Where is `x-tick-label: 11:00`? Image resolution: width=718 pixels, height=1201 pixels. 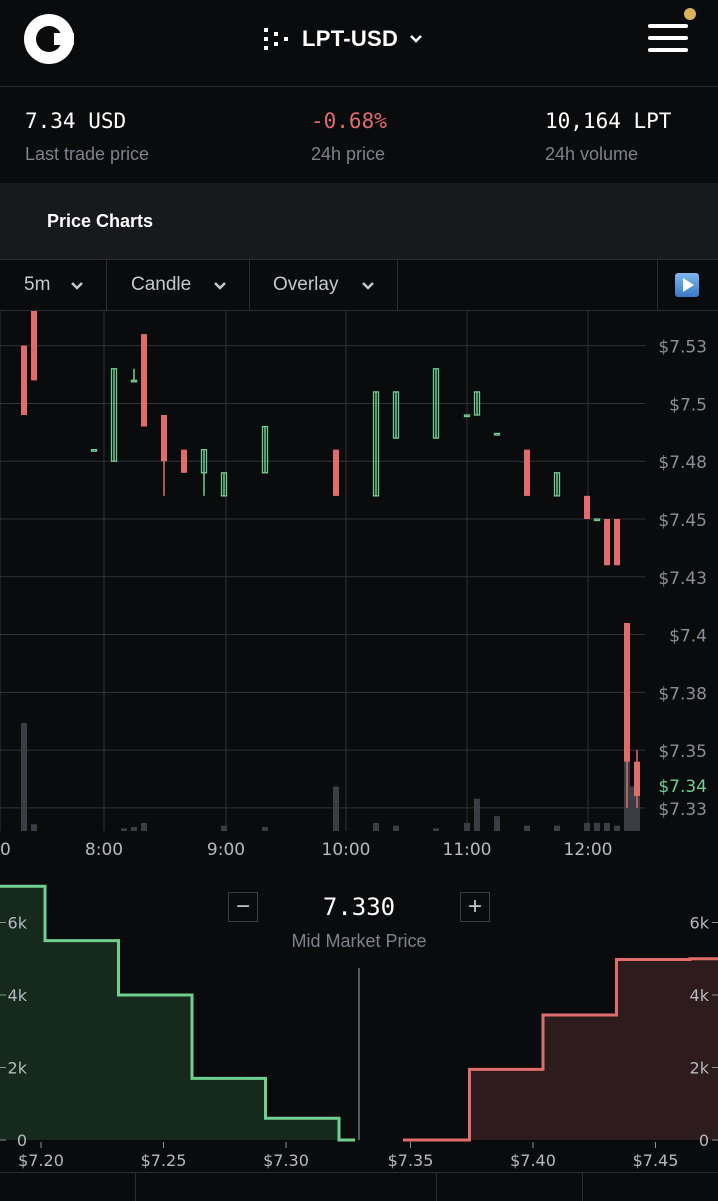
x-tick-label: 11:00 is located at coordinates (467, 850).